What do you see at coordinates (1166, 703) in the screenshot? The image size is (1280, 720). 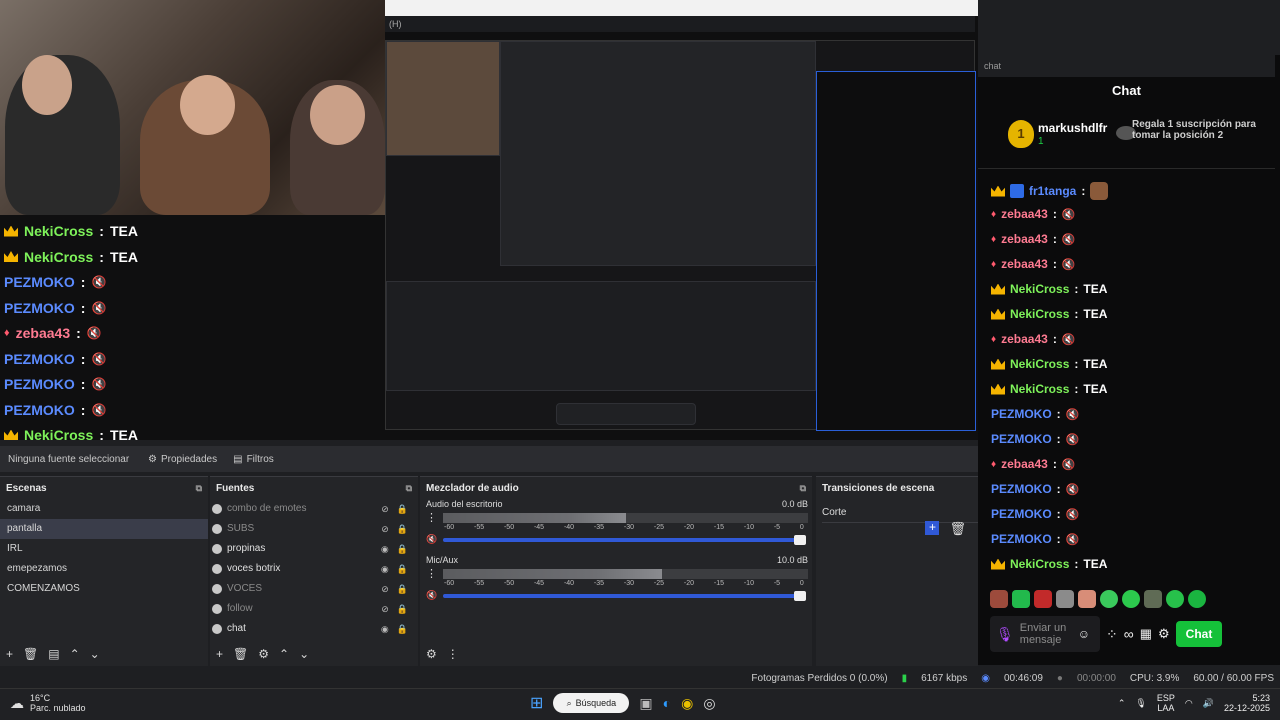 I see `language-indicator: ESP LAA` at bounding box center [1166, 703].